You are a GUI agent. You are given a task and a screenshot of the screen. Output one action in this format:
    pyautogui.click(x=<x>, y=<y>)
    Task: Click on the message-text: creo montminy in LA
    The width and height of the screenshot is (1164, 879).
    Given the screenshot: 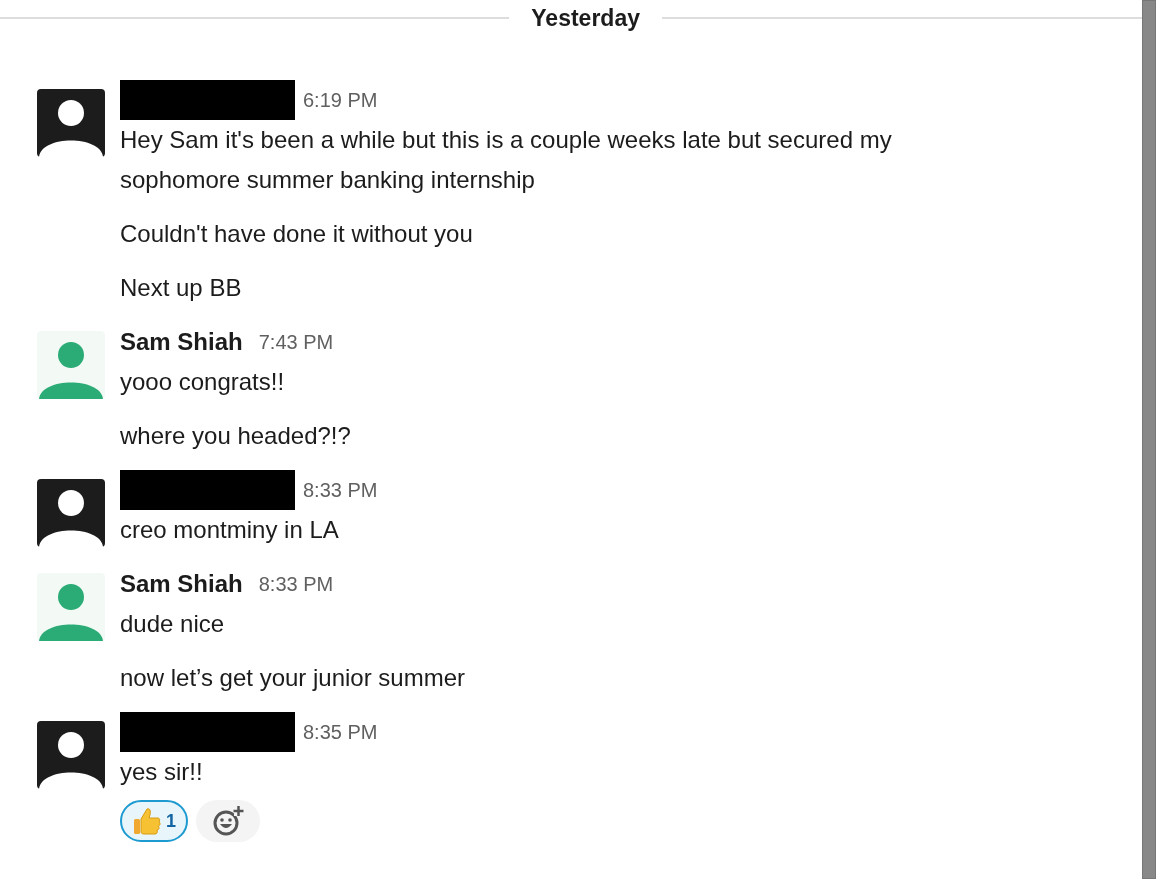 What is the action you would take?
    pyautogui.click(x=230, y=530)
    